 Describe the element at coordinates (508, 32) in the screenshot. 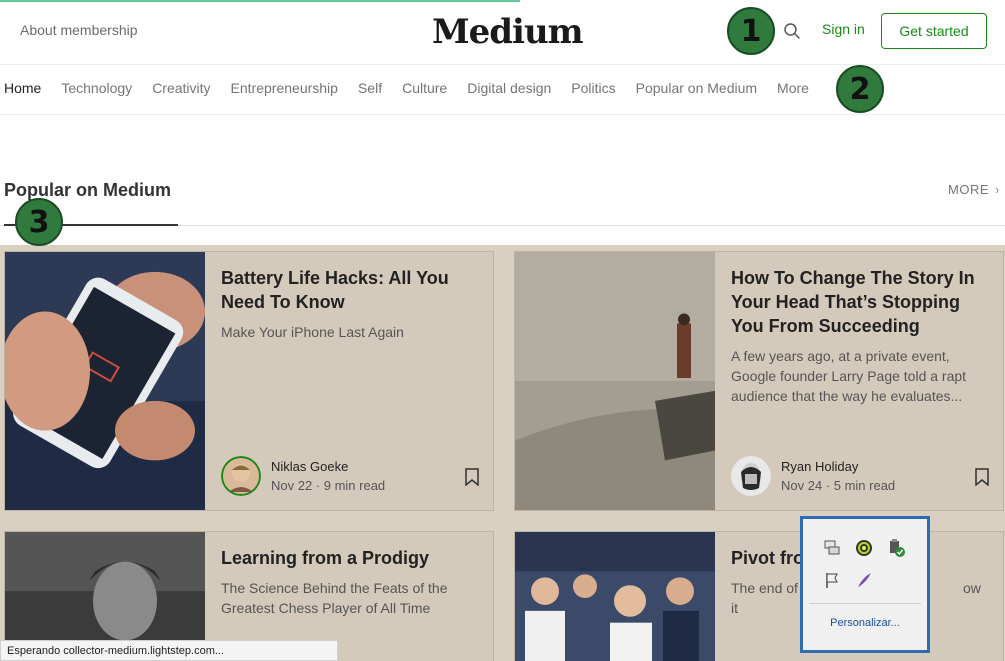

I see `medium-logo: Medium` at that location.